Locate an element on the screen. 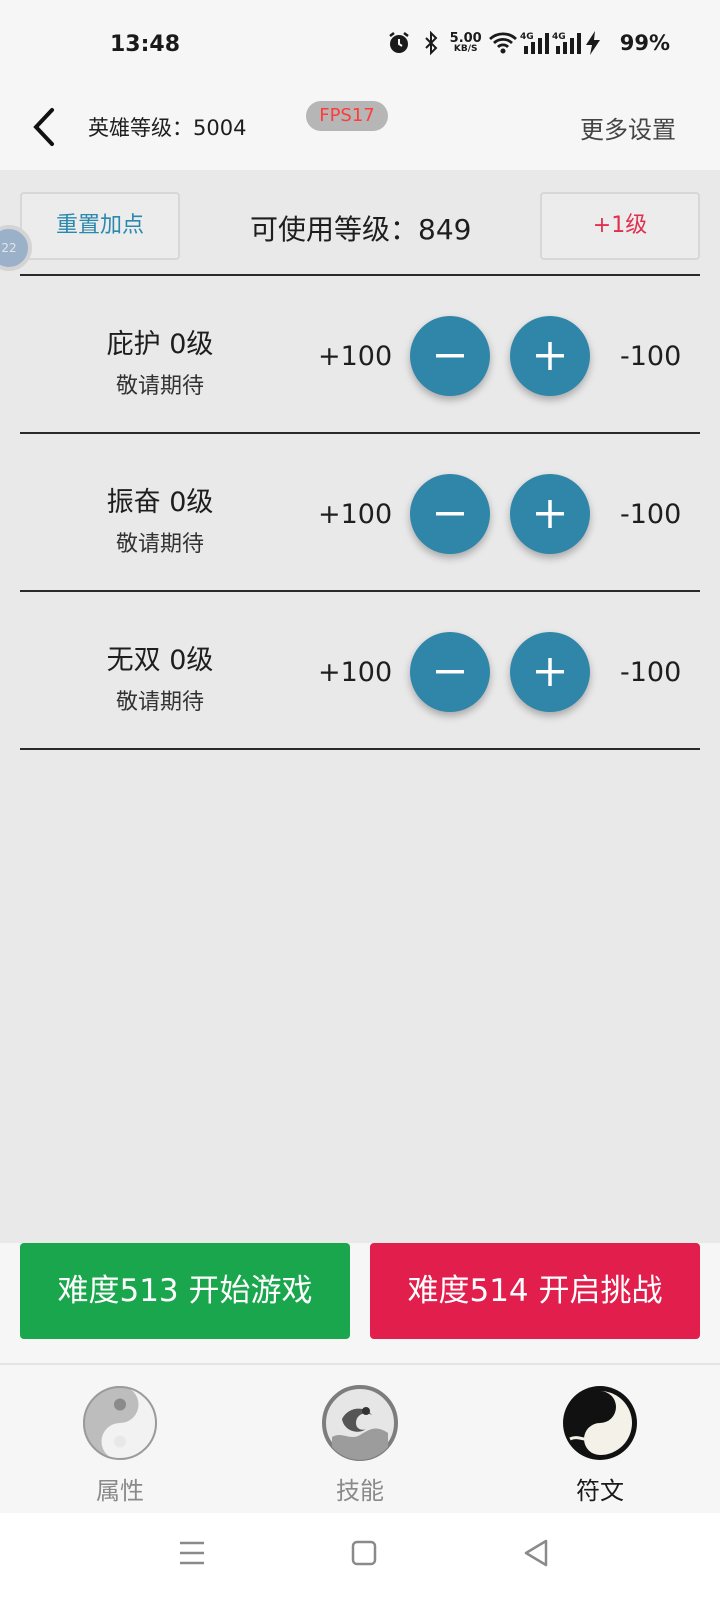 The height and width of the screenshot is (1600, 720). header: 英雄等级：5004 FPS17 更多设置 is located at coordinates (360, 130).